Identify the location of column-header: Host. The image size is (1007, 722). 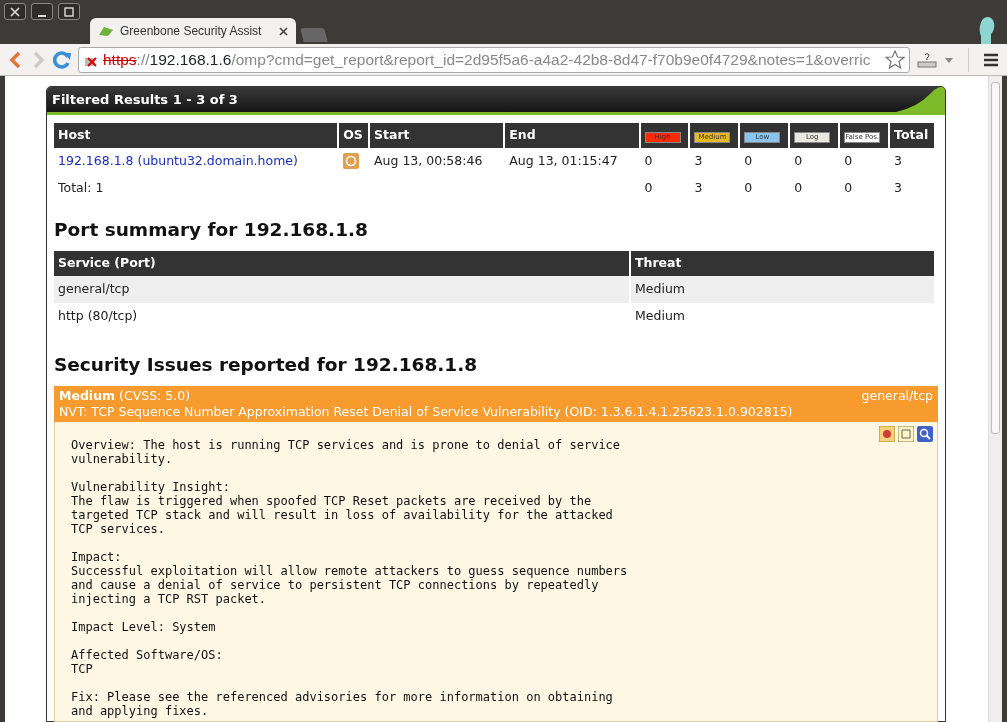
(196, 135).